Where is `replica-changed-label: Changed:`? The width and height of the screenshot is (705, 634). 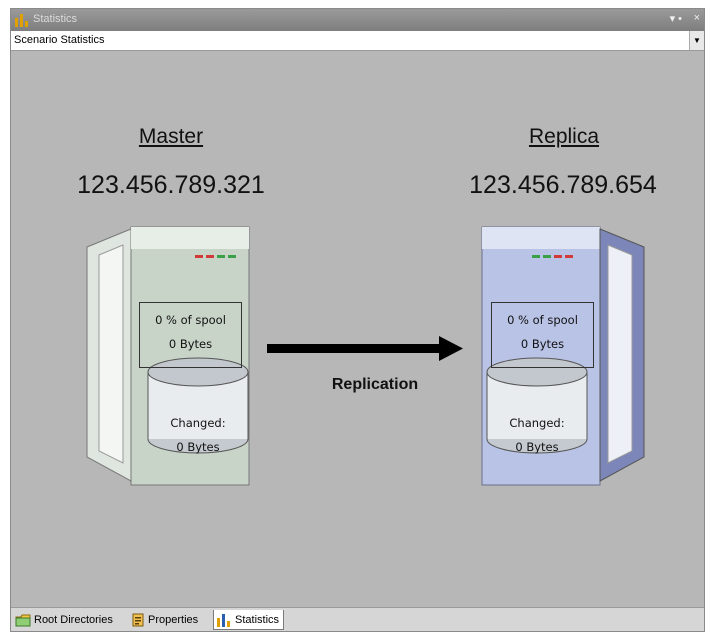
replica-changed-label: Changed: is located at coordinates (537, 423).